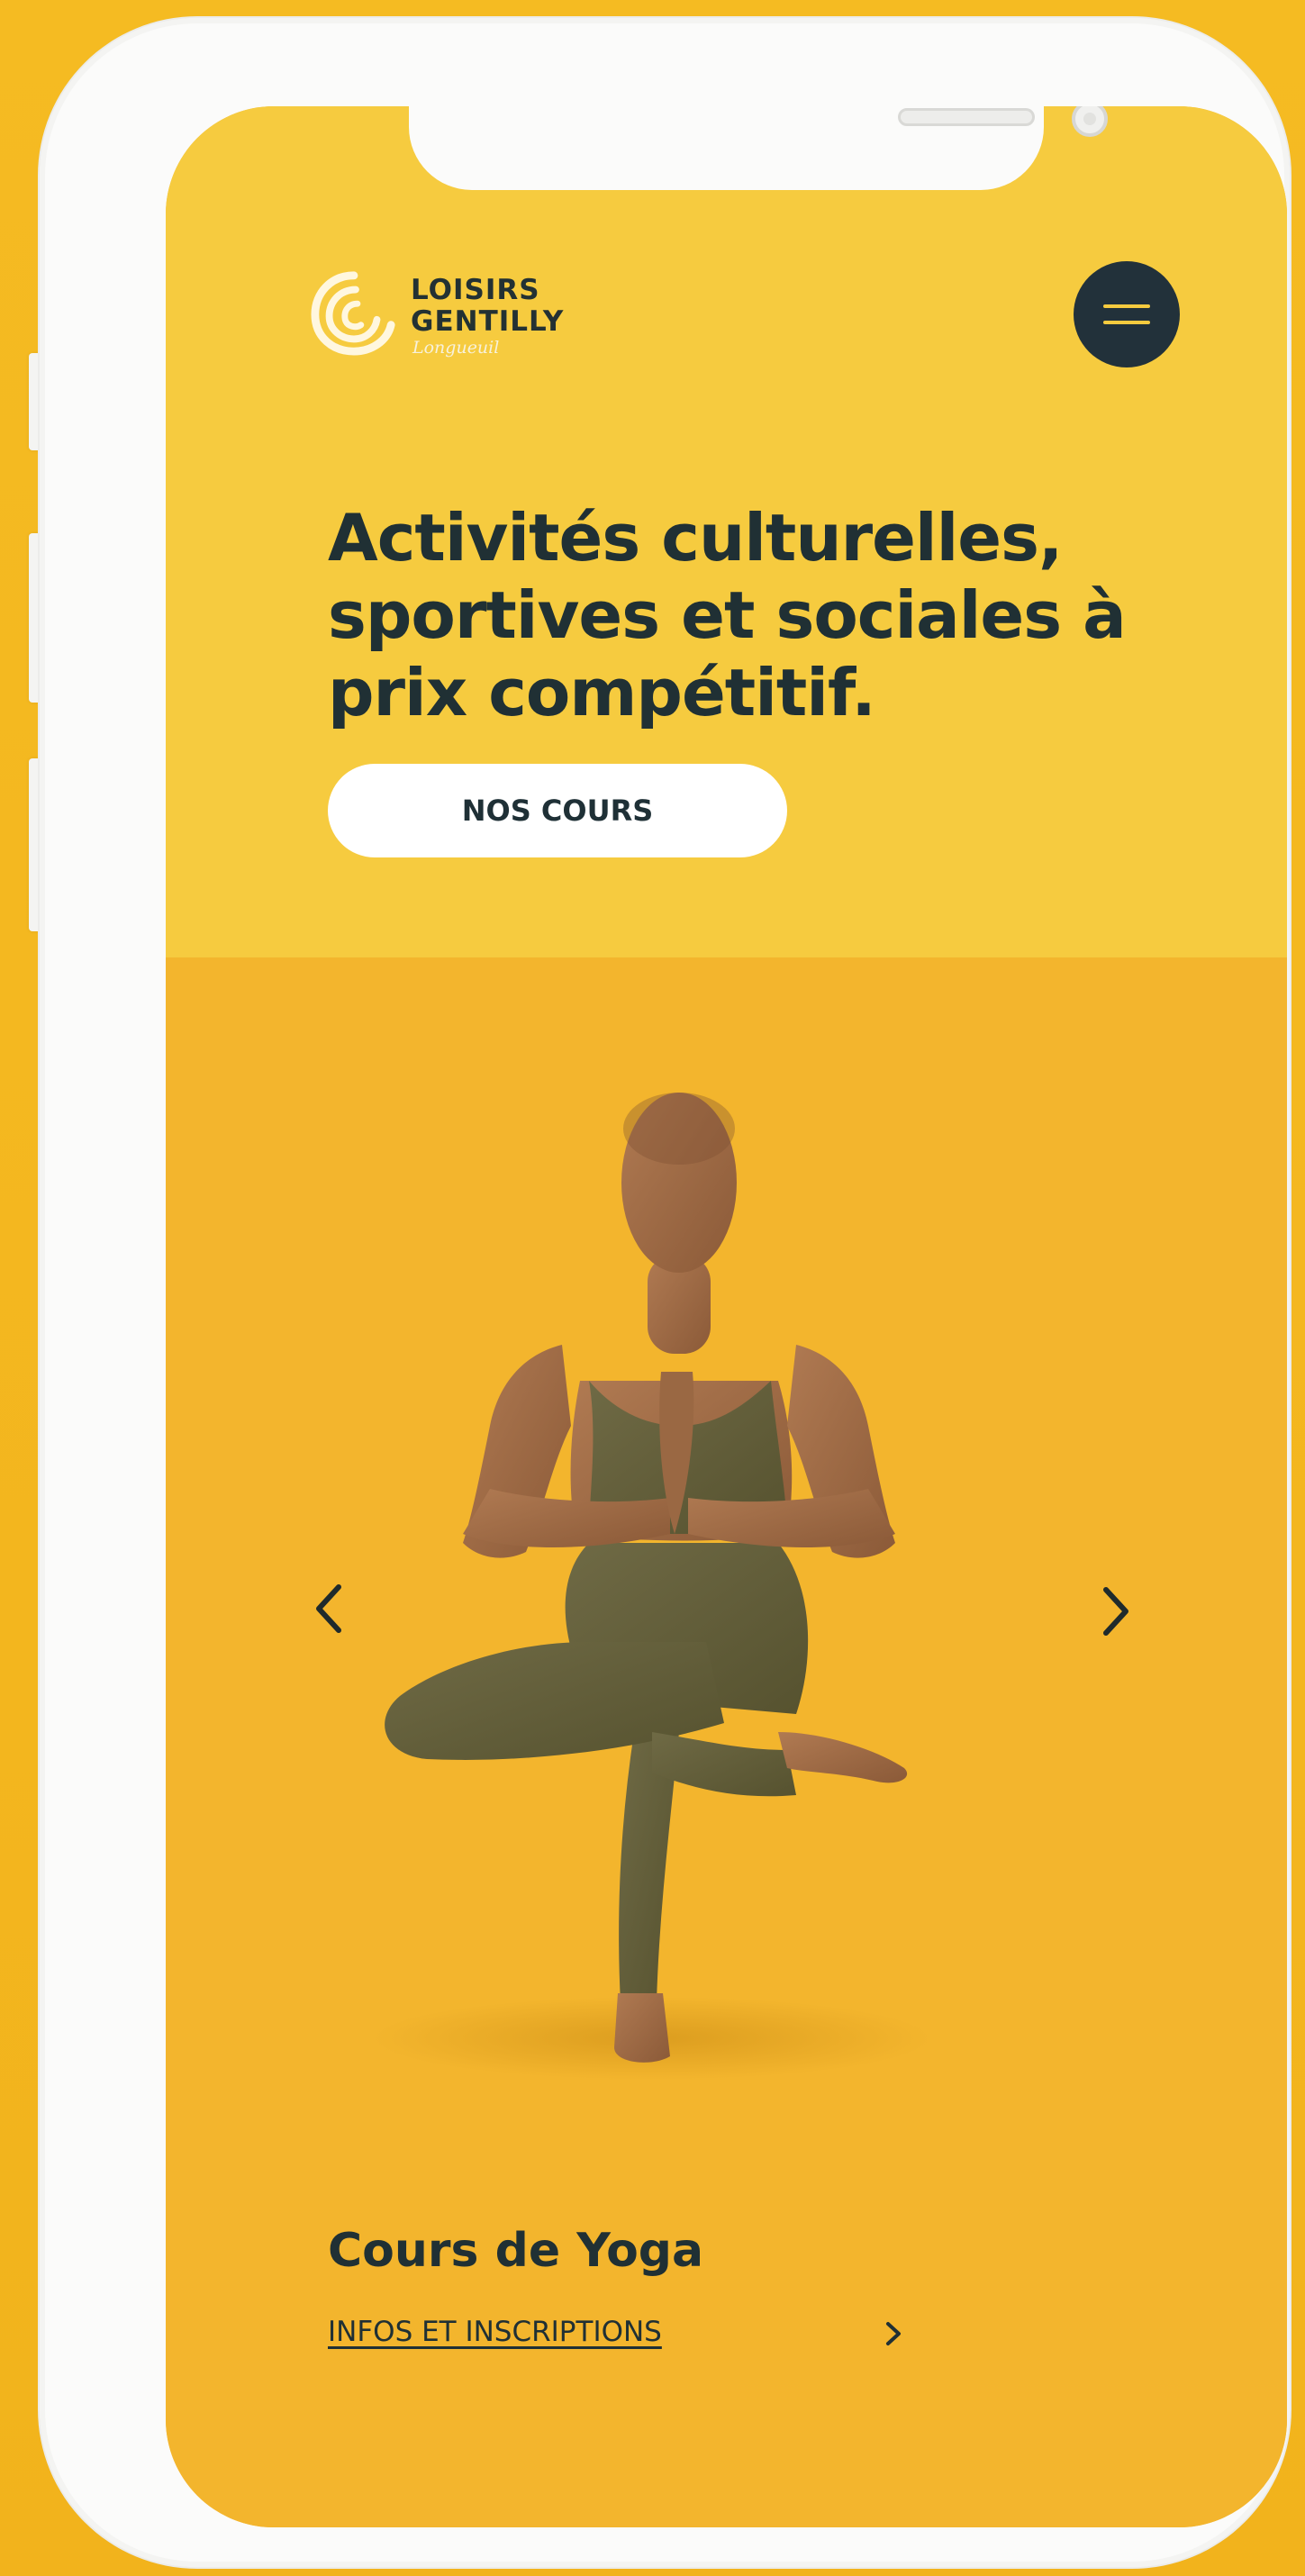  What do you see at coordinates (475, 290) in the screenshot?
I see `brand-name-line1: LOISIRS` at bounding box center [475, 290].